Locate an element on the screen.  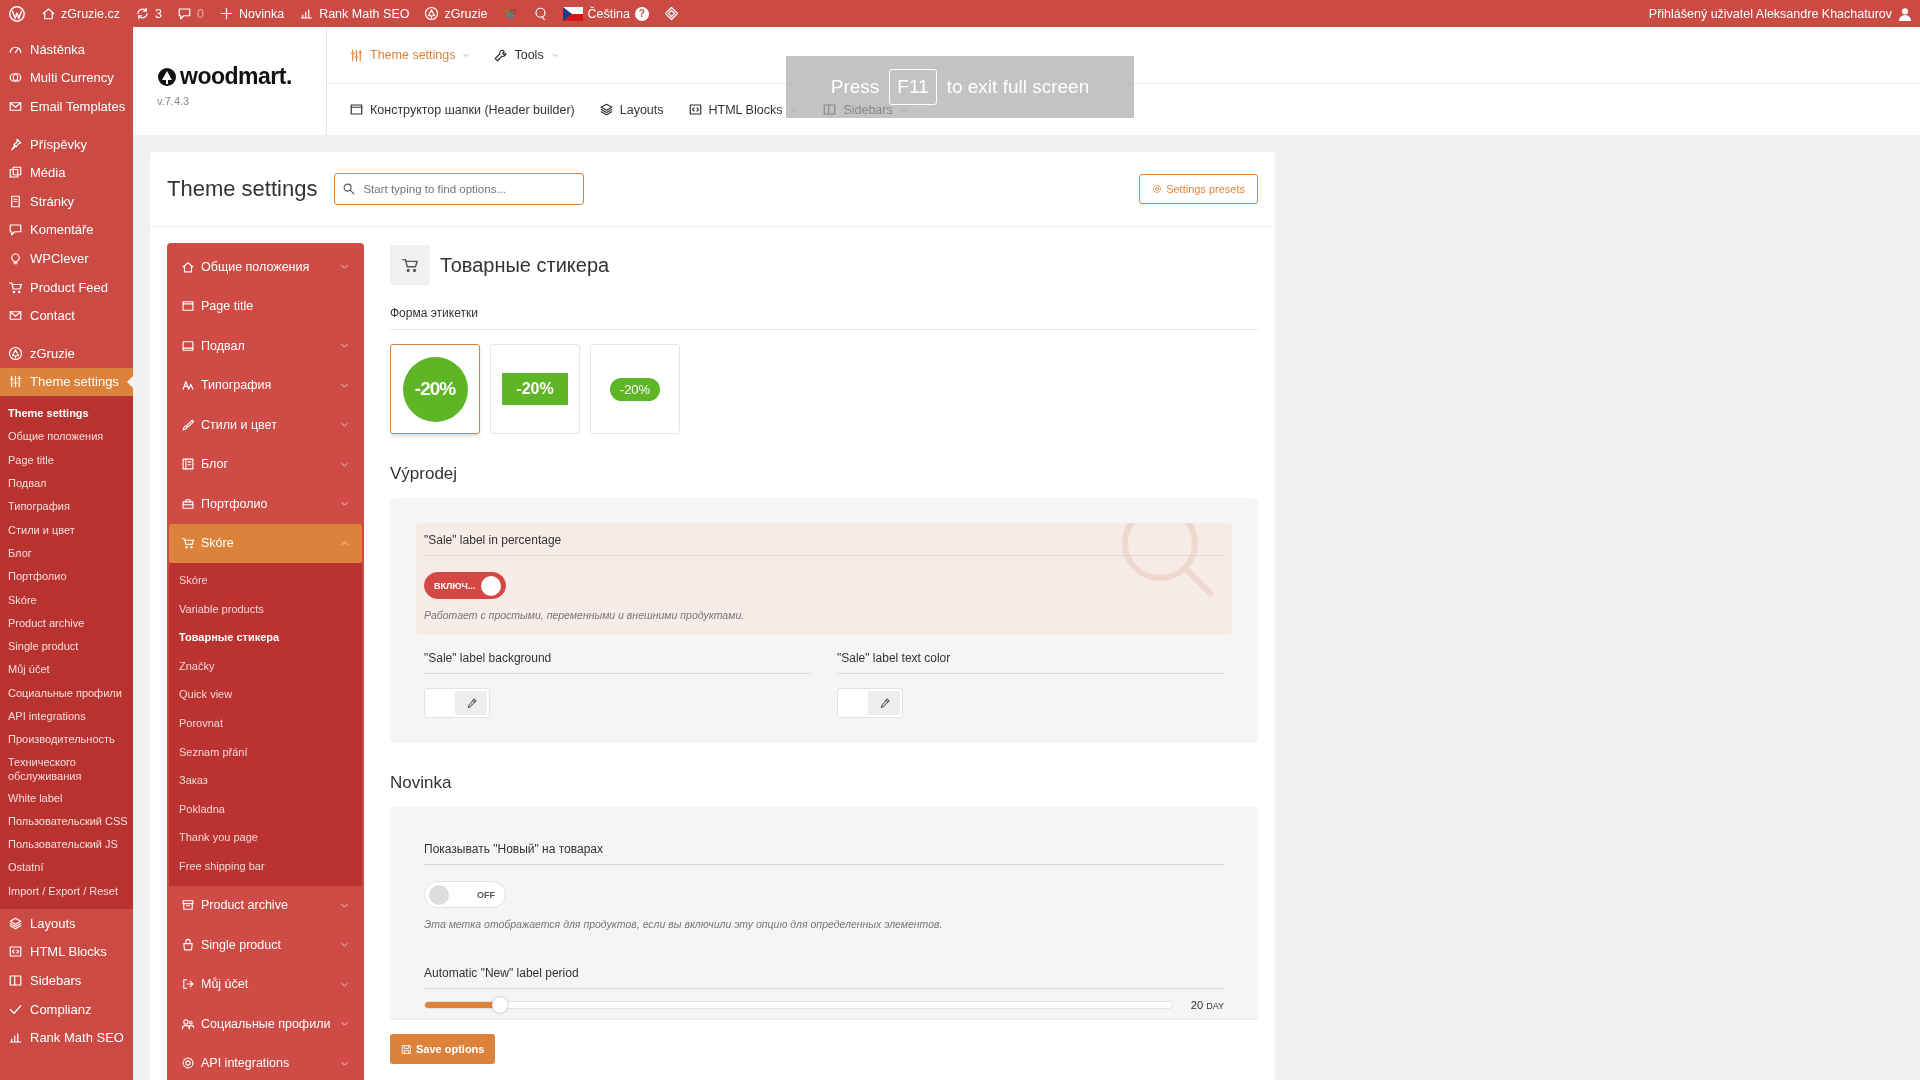
submenu-item: Социальные профили is located at coordinates (66, 693).